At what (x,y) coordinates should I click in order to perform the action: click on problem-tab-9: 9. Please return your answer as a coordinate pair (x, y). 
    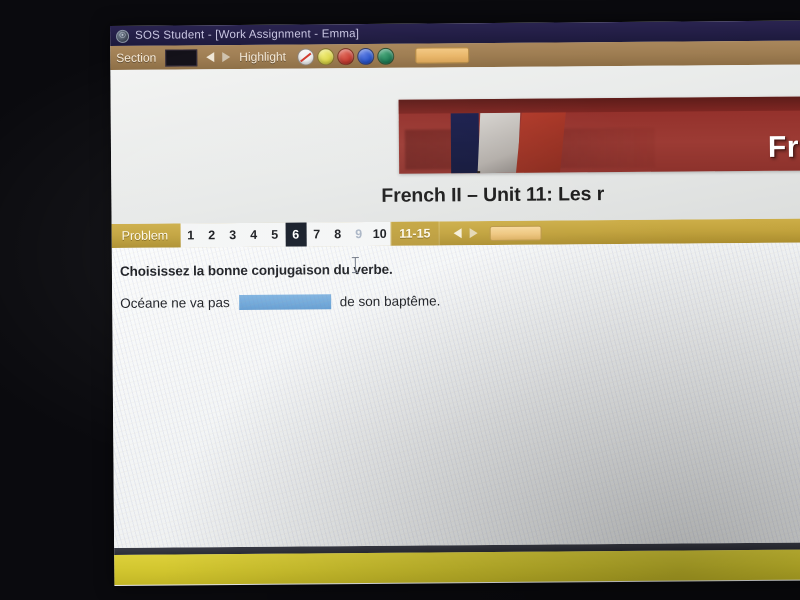
    Looking at the image, I should click on (358, 234).